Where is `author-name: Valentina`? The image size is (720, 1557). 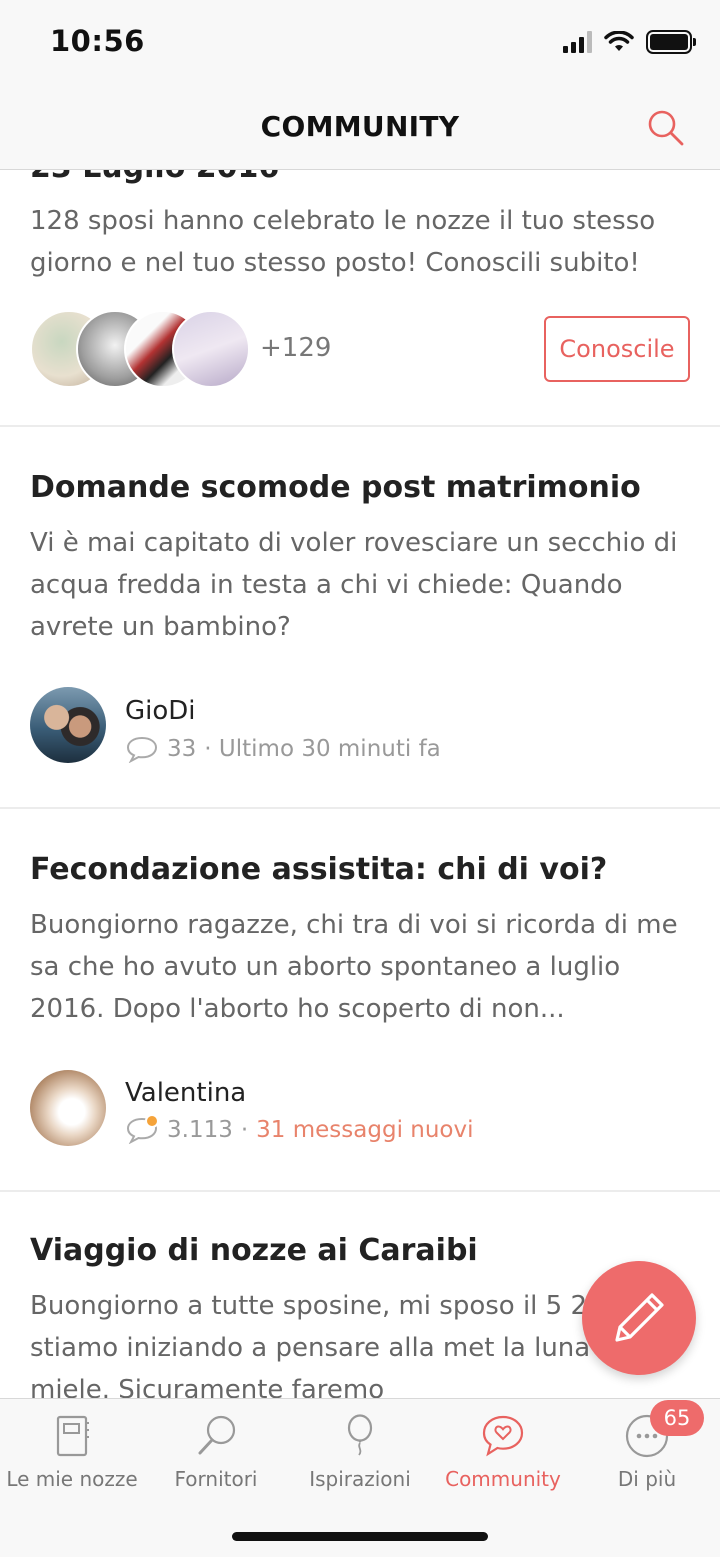
author-name: Valentina is located at coordinates (185, 1093).